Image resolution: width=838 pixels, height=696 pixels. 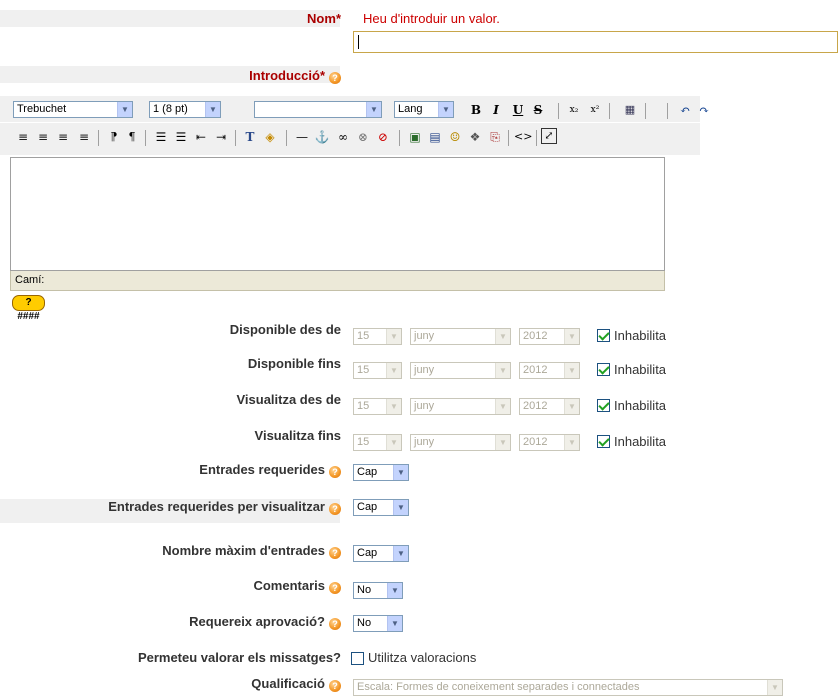 What do you see at coordinates (523, 137) in the screenshot?
I see `html-source-icon: <>` at bounding box center [523, 137].